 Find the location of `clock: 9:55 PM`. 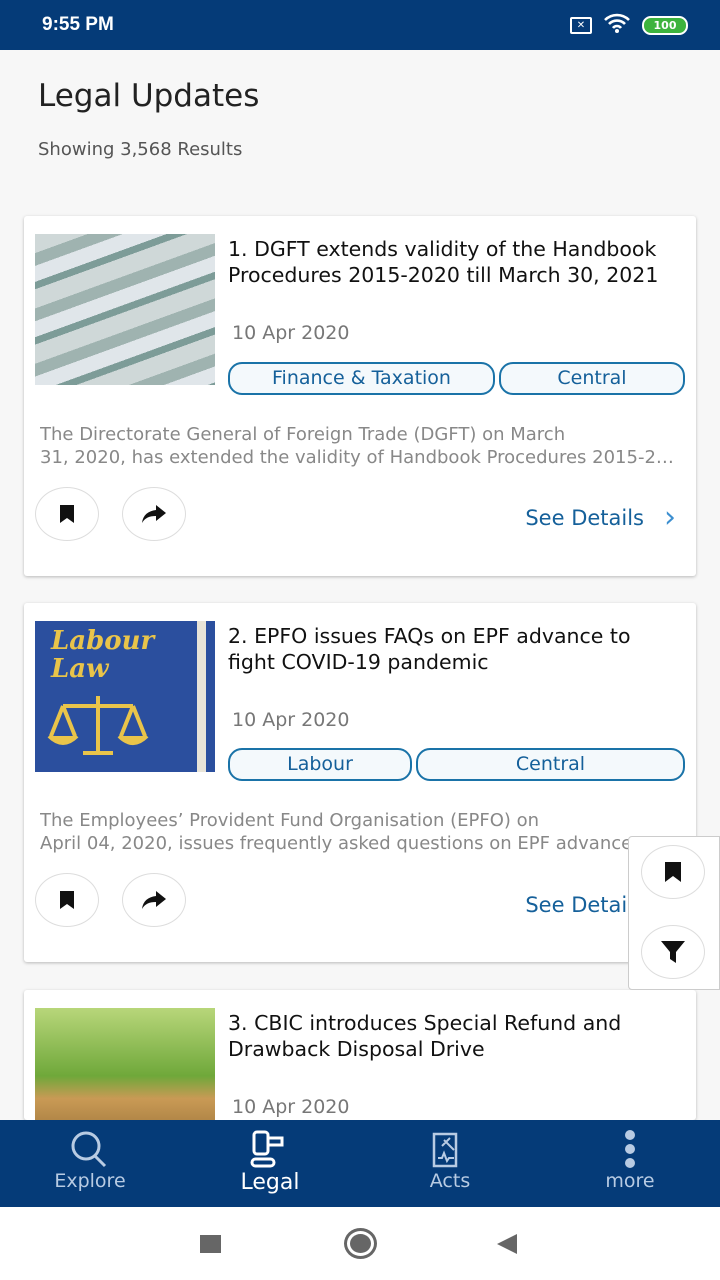

clock: 9:55 PM is located at coordinates (78, 24).